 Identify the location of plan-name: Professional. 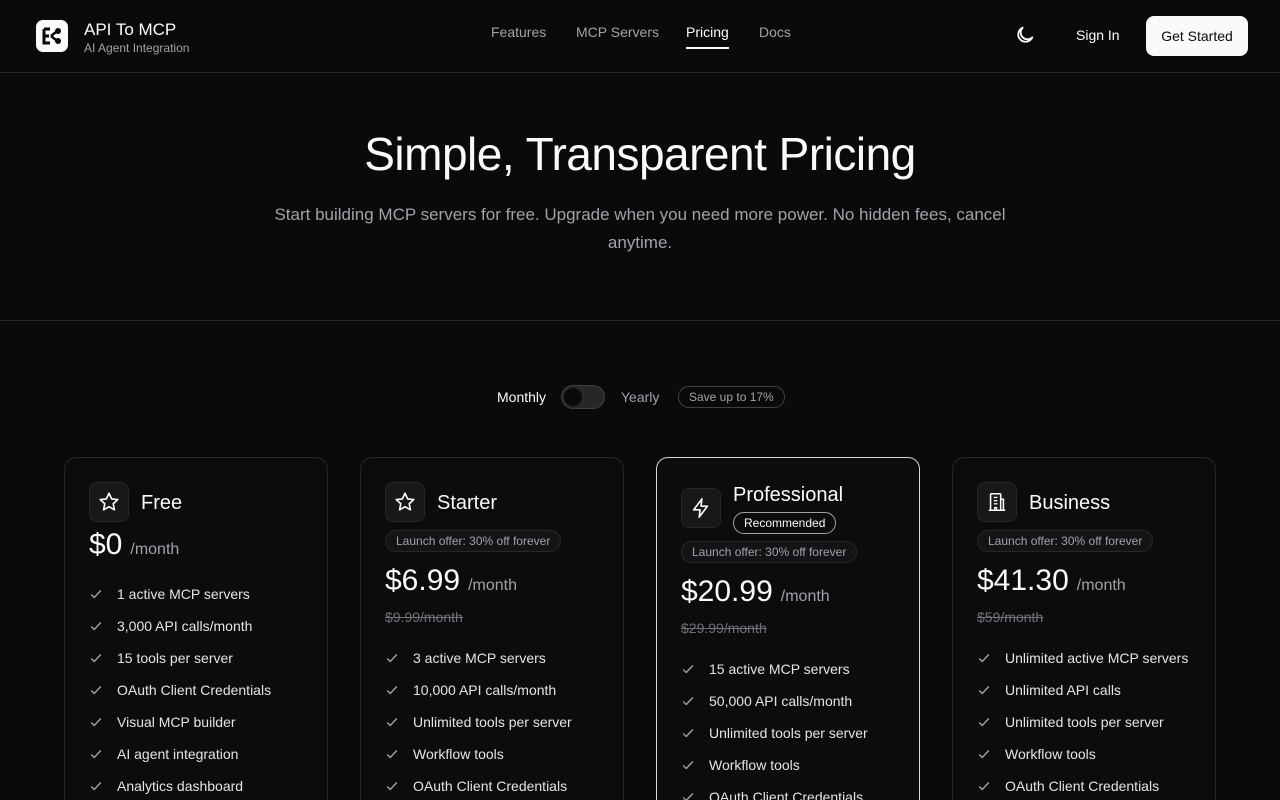
(788, 495).